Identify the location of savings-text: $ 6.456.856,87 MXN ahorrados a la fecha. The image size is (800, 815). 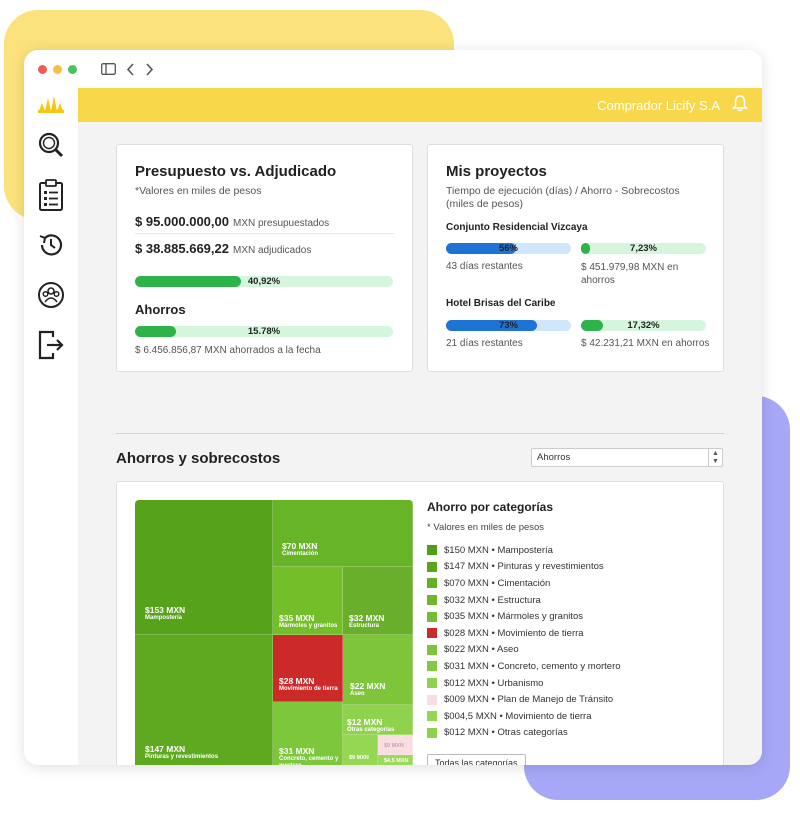
(228, 350).